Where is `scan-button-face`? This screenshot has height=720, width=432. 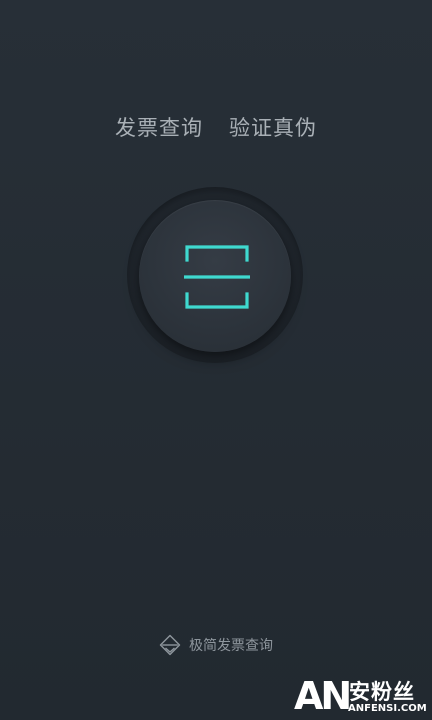
scan-button-face is located at coordinates (215, 276).